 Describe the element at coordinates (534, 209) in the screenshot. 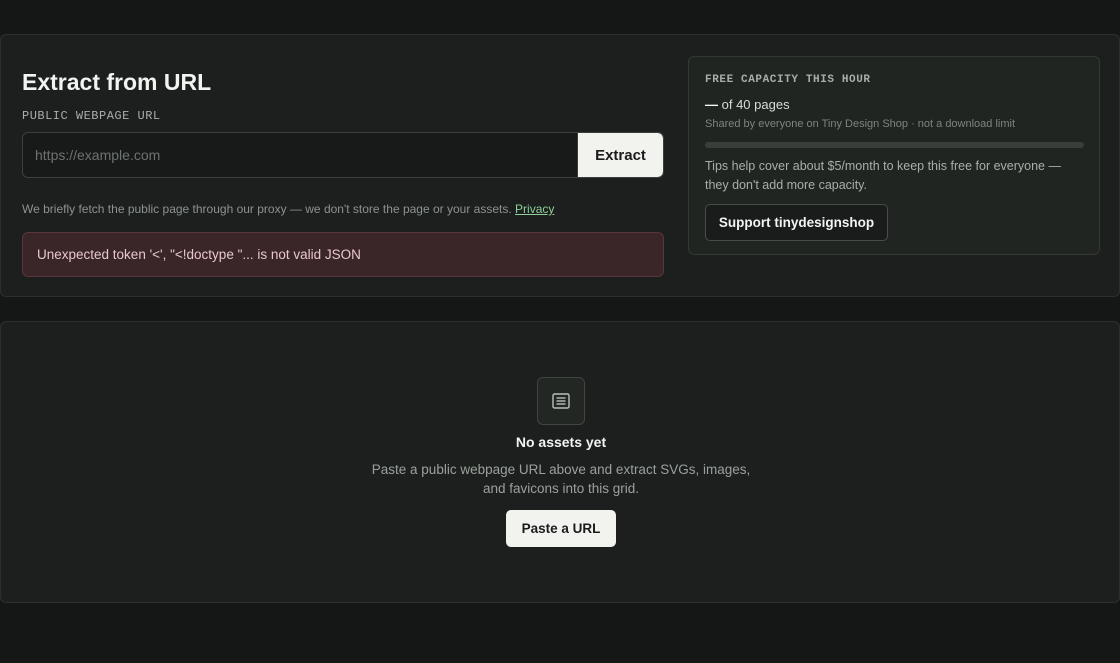

I see `privacy-link: Privacy` at that location.